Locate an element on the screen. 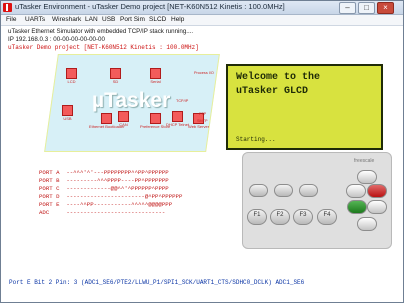 The height and width of the screenshot is (303, 404). menu-uarts: UARTs is located at coordinates (35, 19).